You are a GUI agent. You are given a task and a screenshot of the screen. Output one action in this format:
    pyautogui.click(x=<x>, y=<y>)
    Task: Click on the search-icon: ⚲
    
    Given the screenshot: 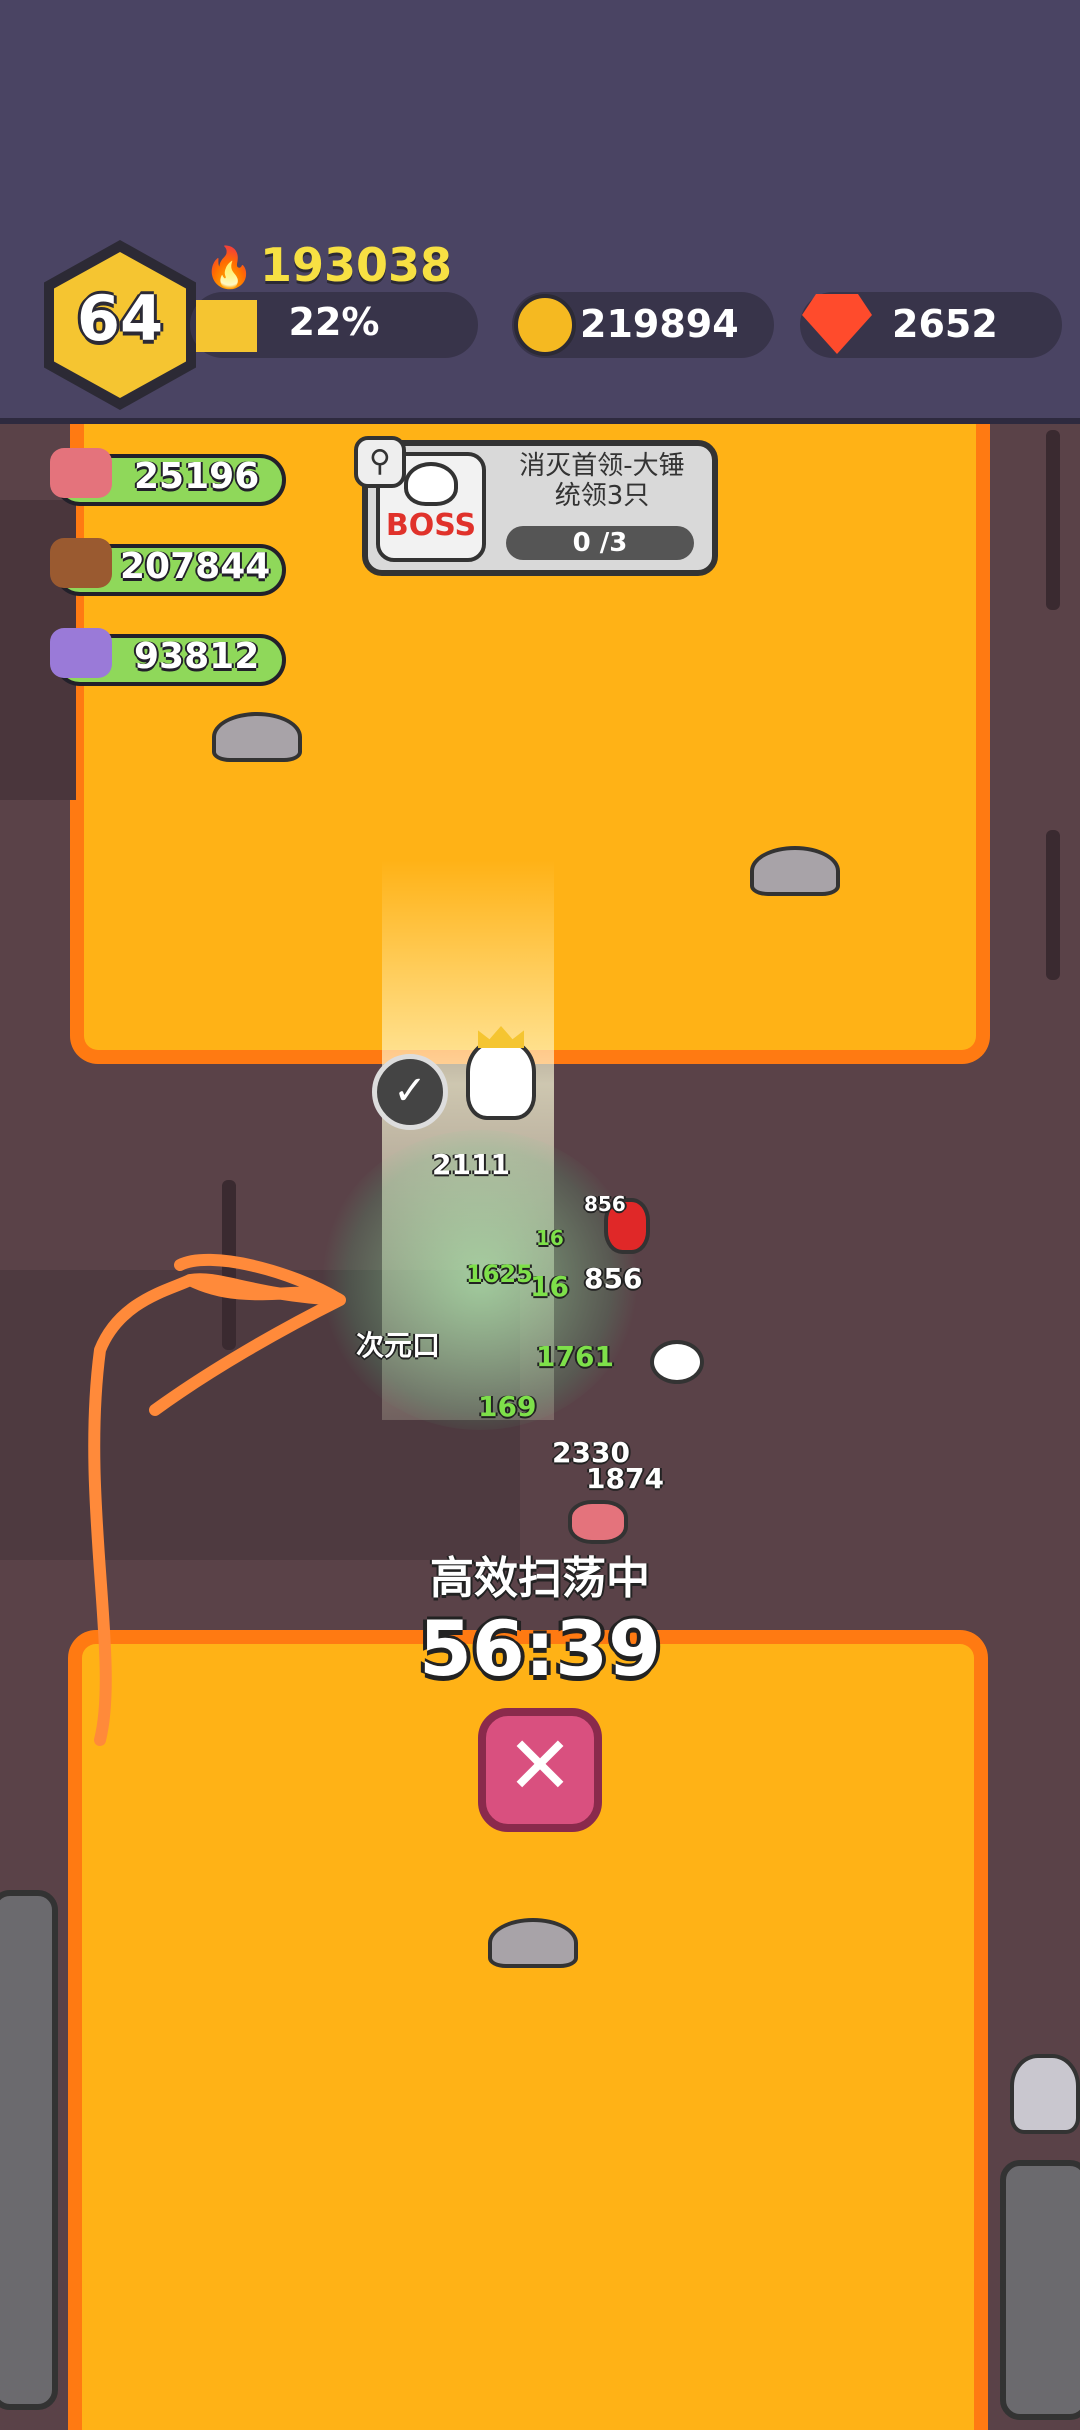 What is the action you would take?
    pyautogui.click(x=380, y=462)
    